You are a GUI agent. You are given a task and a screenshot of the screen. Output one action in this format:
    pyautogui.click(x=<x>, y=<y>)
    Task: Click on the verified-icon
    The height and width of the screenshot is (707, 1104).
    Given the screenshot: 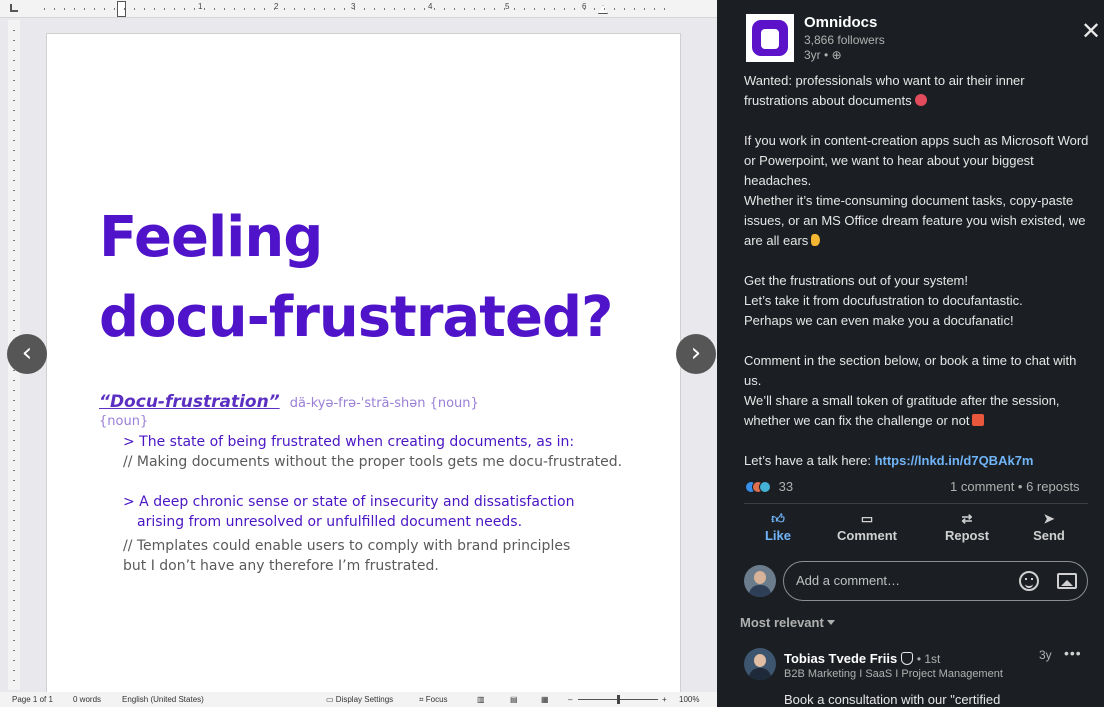 What is the action you would take?
    pyautogui.click(x=907, y=658)
    